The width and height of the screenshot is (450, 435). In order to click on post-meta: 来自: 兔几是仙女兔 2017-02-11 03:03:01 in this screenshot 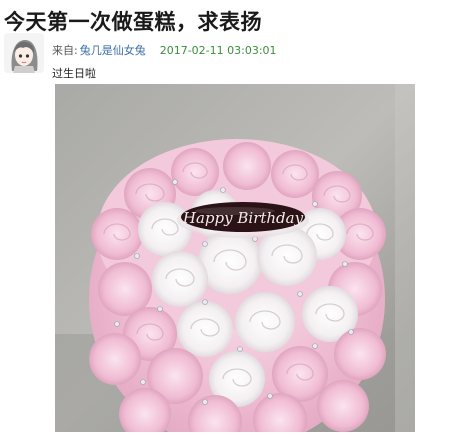, I will do `click(164, 50)`.